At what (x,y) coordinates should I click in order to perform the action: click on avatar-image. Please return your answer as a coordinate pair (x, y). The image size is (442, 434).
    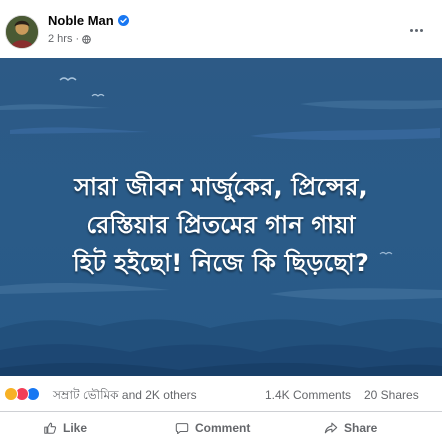
    Looking at the image, I should click on (22, 32).